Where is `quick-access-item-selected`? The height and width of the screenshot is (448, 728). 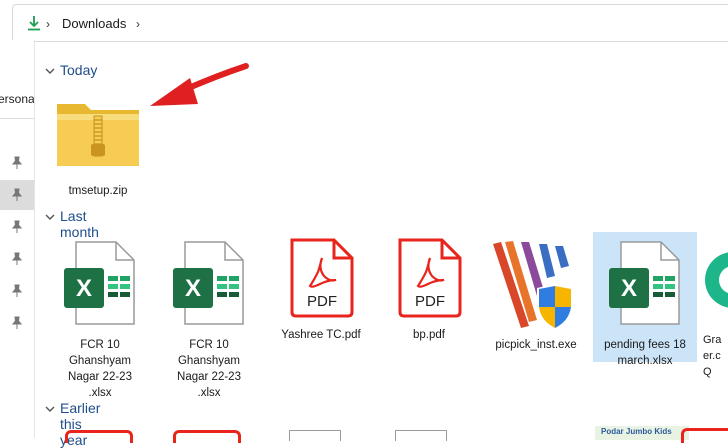
quick-access-item-selected is located at coordinates (17, 195).